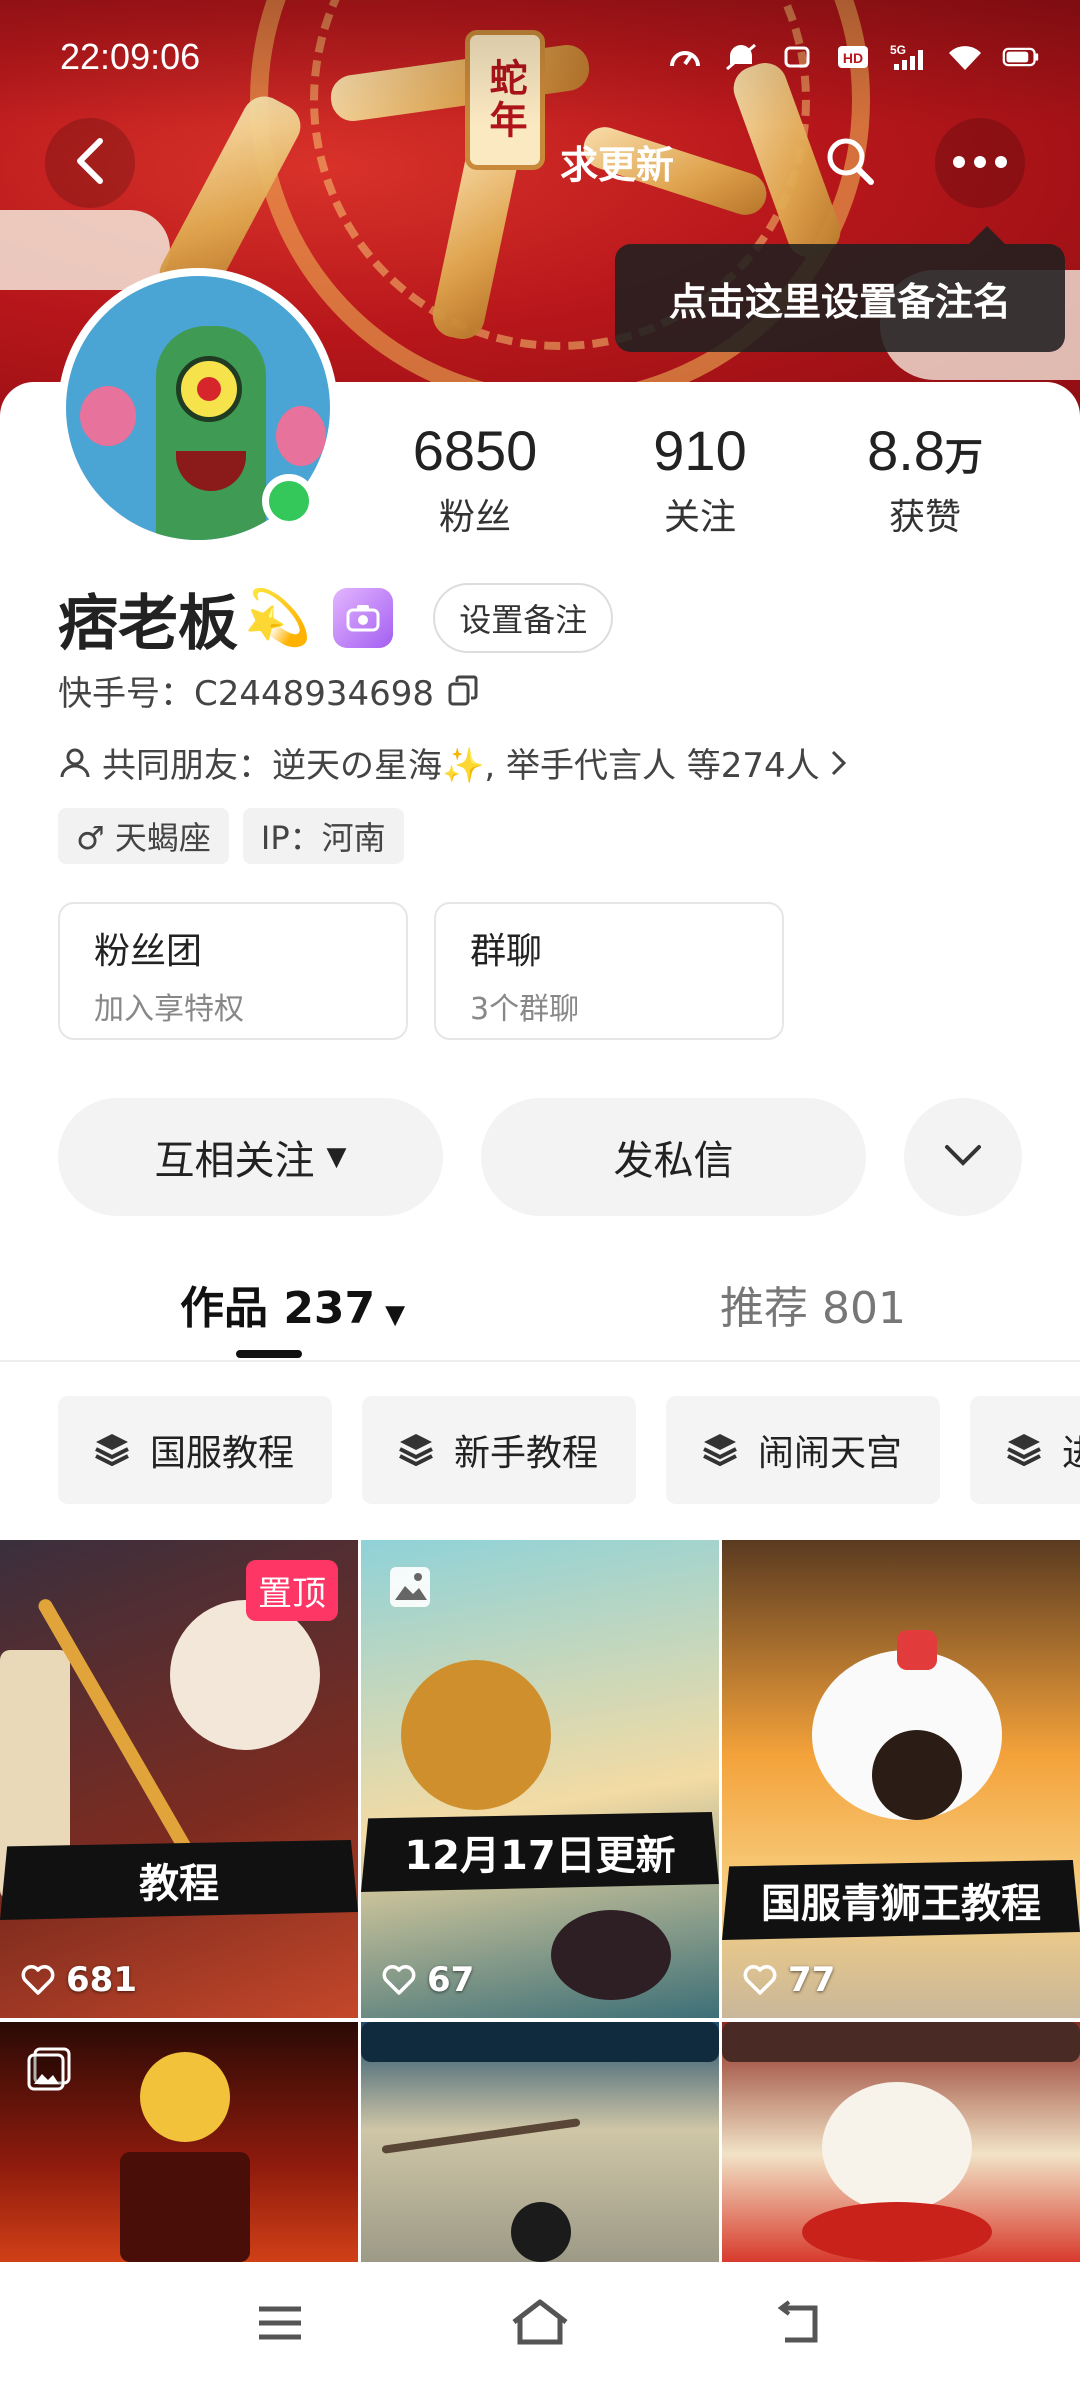 The height and width of the screenshot is (2388, 1080). I want to click on collection-chip: 进, so click(1025, 1450).